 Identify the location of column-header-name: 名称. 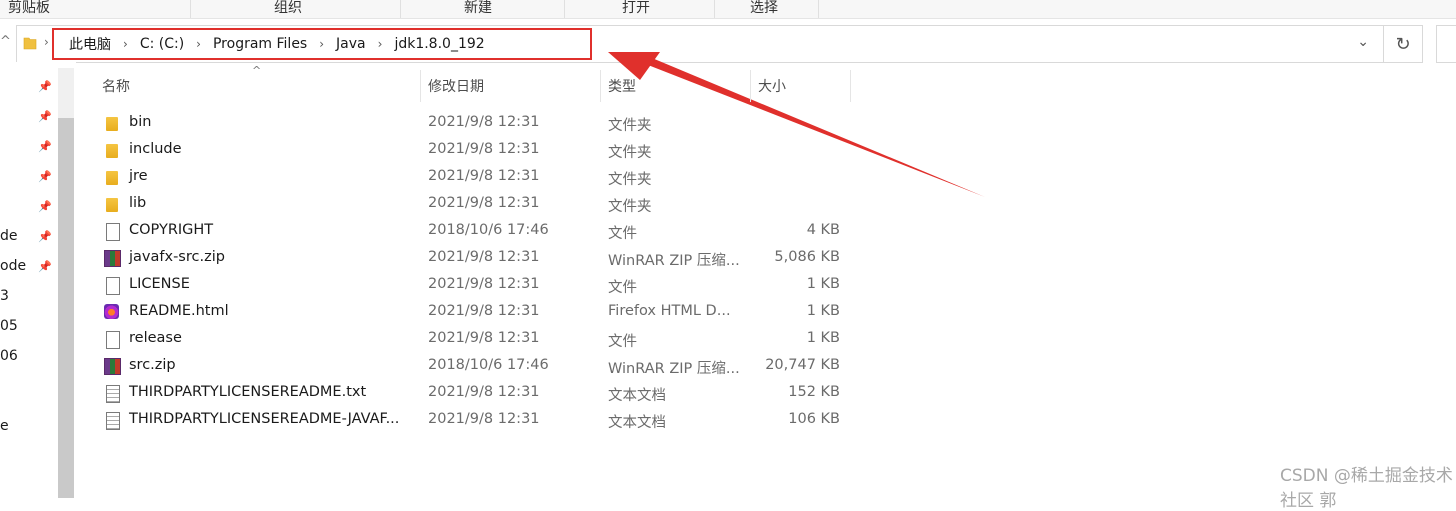
(116, 86).